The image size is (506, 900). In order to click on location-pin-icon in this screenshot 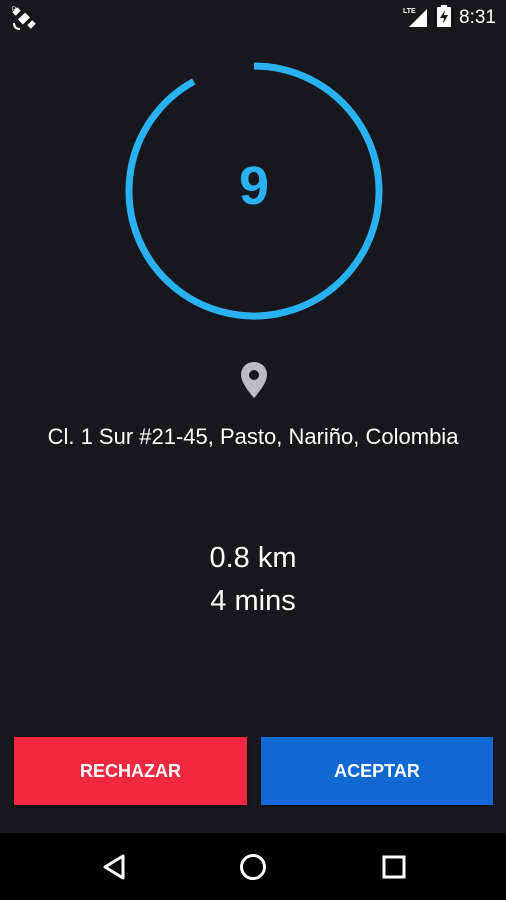, I will do `click(254, 380)`.